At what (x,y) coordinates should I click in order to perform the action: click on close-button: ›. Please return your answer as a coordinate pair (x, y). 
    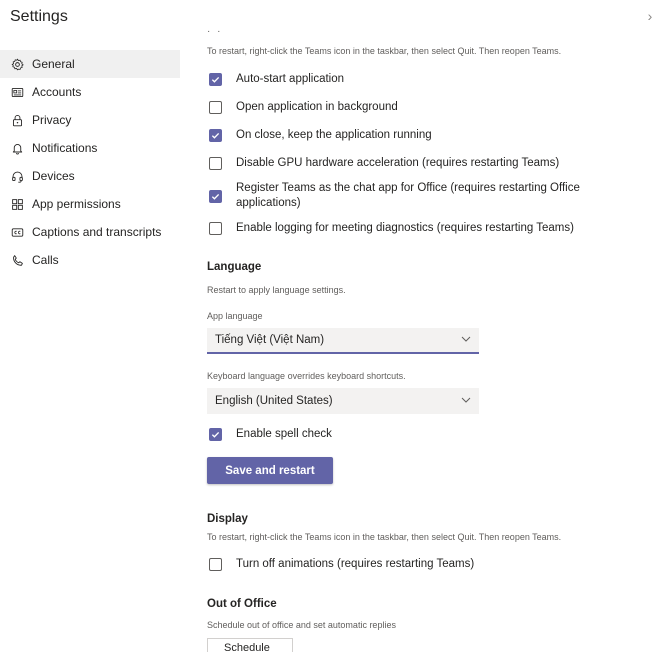
    Looking at the image, I should click on (650, 16).